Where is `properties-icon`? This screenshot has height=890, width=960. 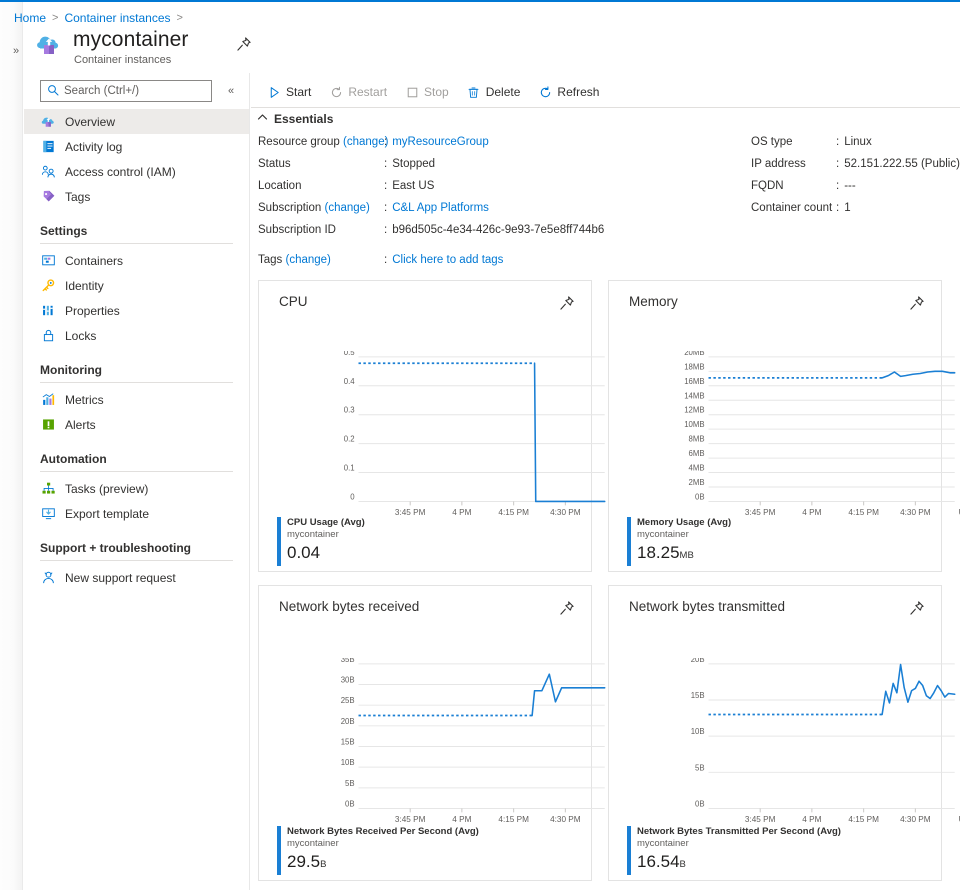
properties-icon is located at coordinates (48, 311).